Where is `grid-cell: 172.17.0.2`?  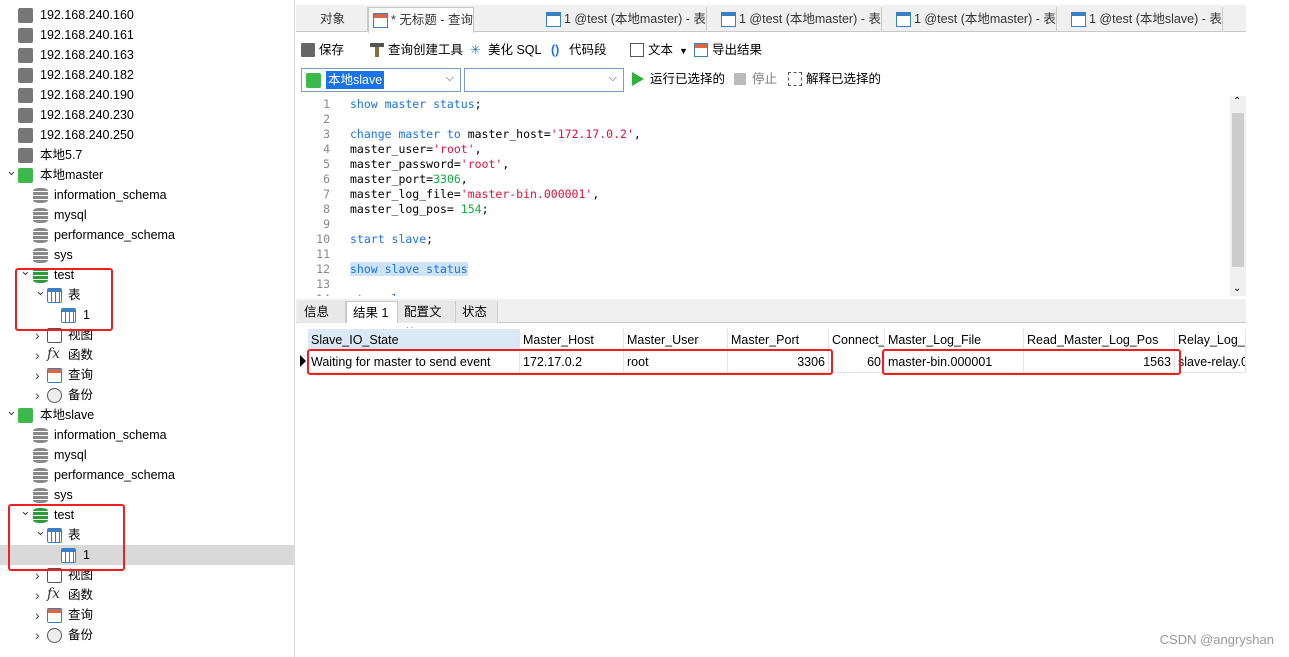 grid-cell: 172.17.0.2 is located at coordinates (572, 362).